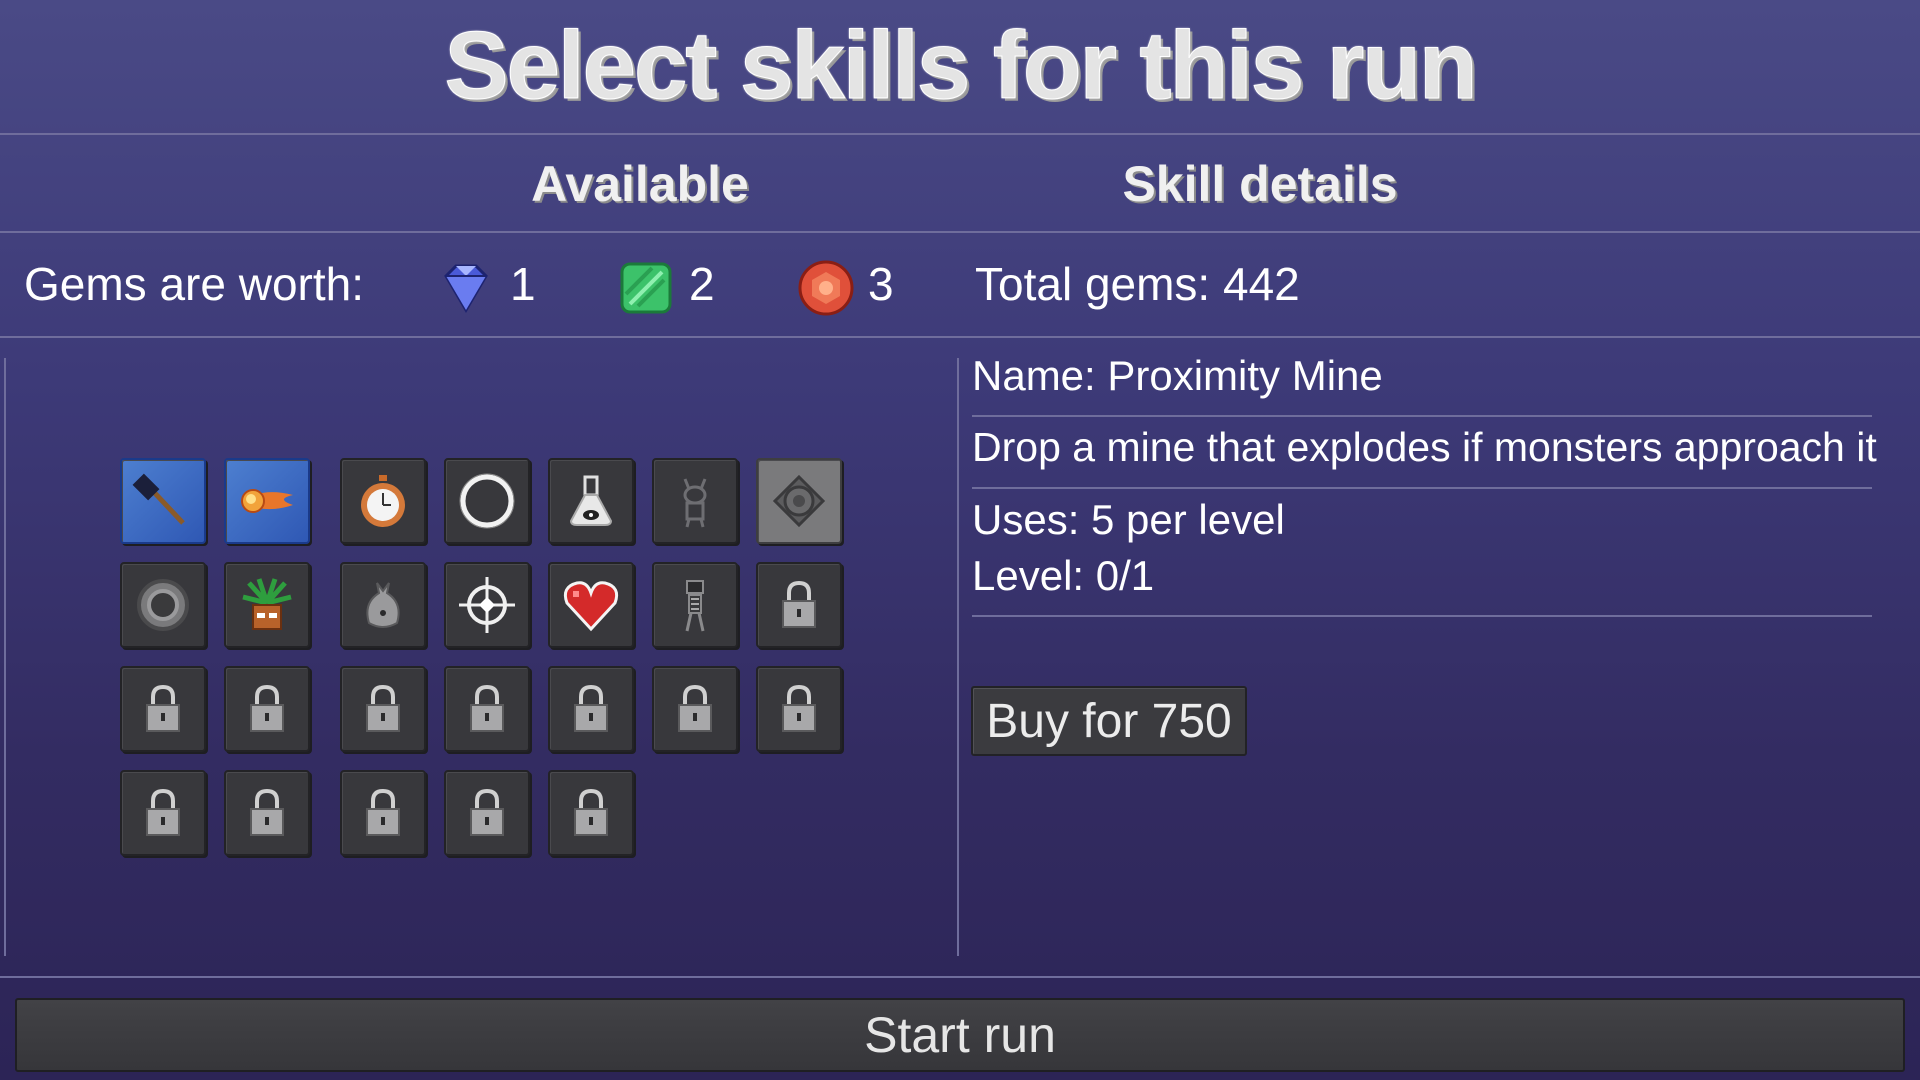  I want to click on skill-slot-fireball, so click(267, 501).